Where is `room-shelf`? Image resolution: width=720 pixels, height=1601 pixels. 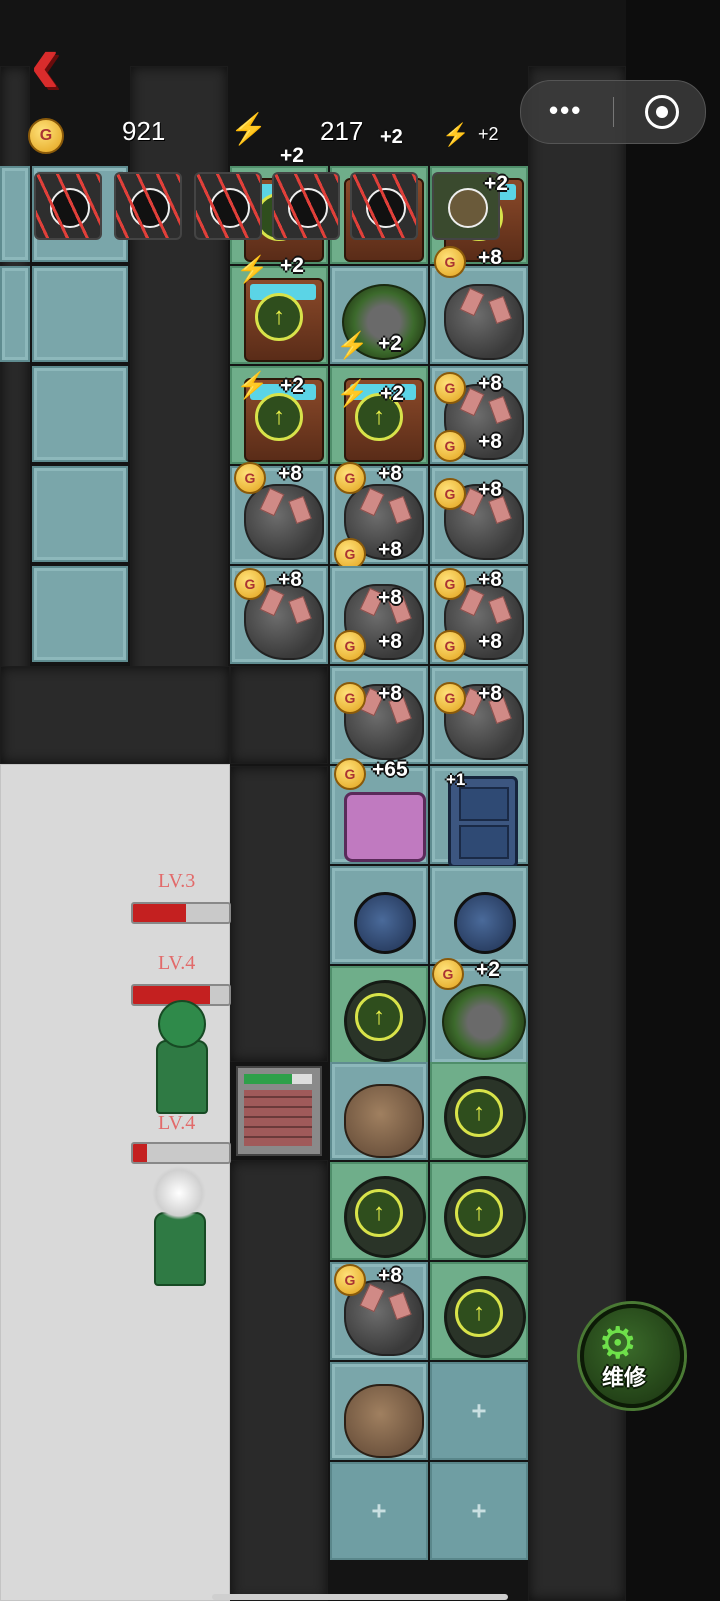
room-shelf is located at coordinates (279, 1111).